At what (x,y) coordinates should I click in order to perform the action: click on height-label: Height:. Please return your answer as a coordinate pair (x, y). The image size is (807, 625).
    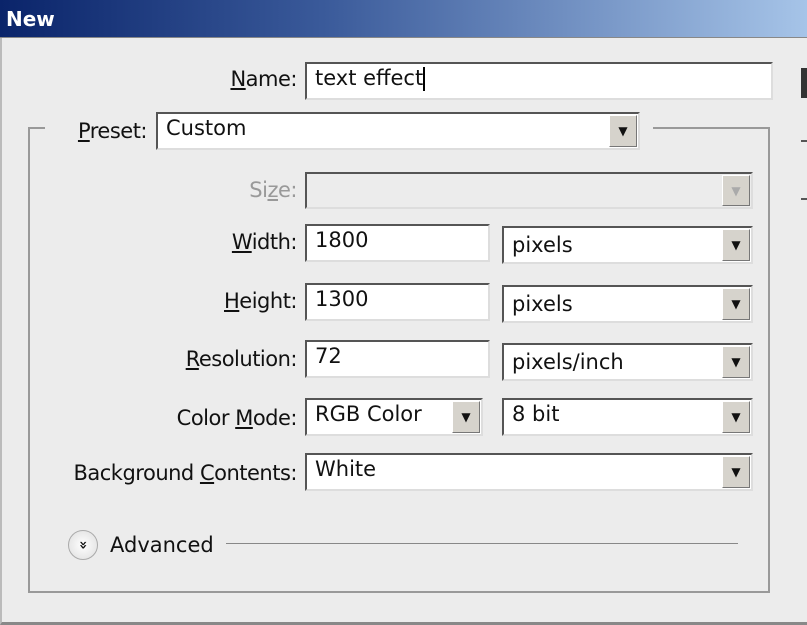
    Looking at the image, I should click on (260, 301).